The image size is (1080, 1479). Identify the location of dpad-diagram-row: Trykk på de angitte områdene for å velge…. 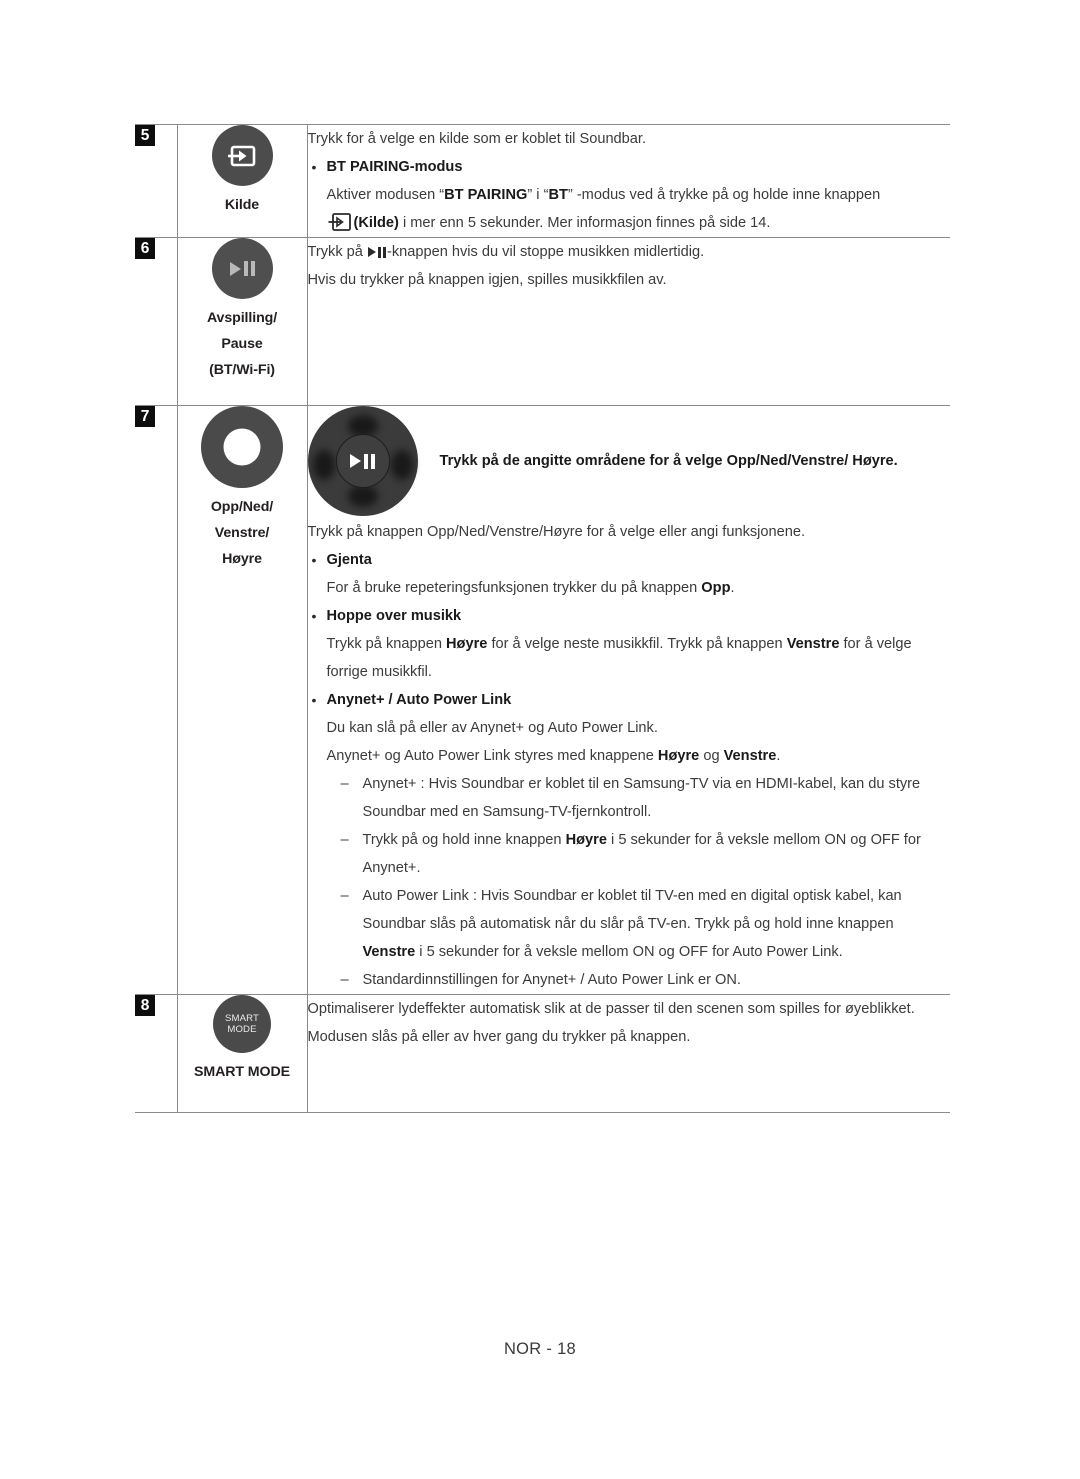
(629, 461).